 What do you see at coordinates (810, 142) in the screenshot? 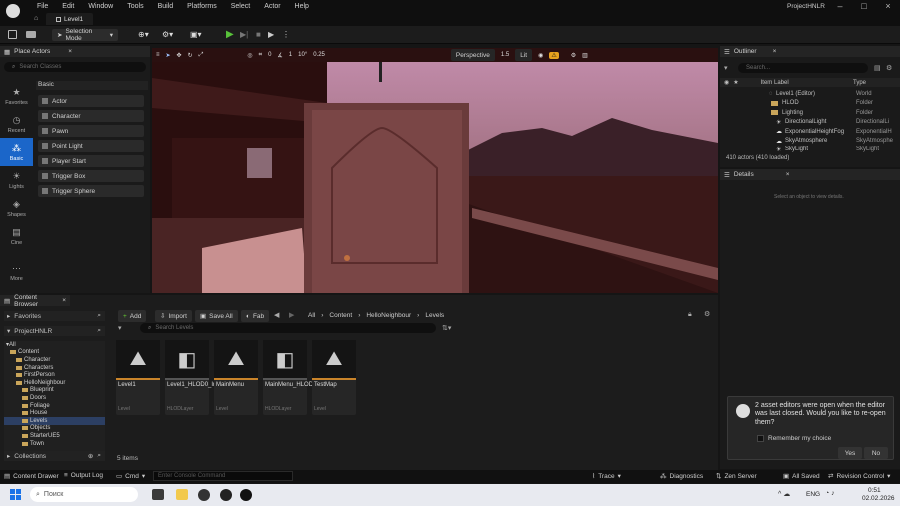
I see `outliner-row: ☁ SkyAtmosphere SkyAtmosphe` at bounding box center [810, 142].